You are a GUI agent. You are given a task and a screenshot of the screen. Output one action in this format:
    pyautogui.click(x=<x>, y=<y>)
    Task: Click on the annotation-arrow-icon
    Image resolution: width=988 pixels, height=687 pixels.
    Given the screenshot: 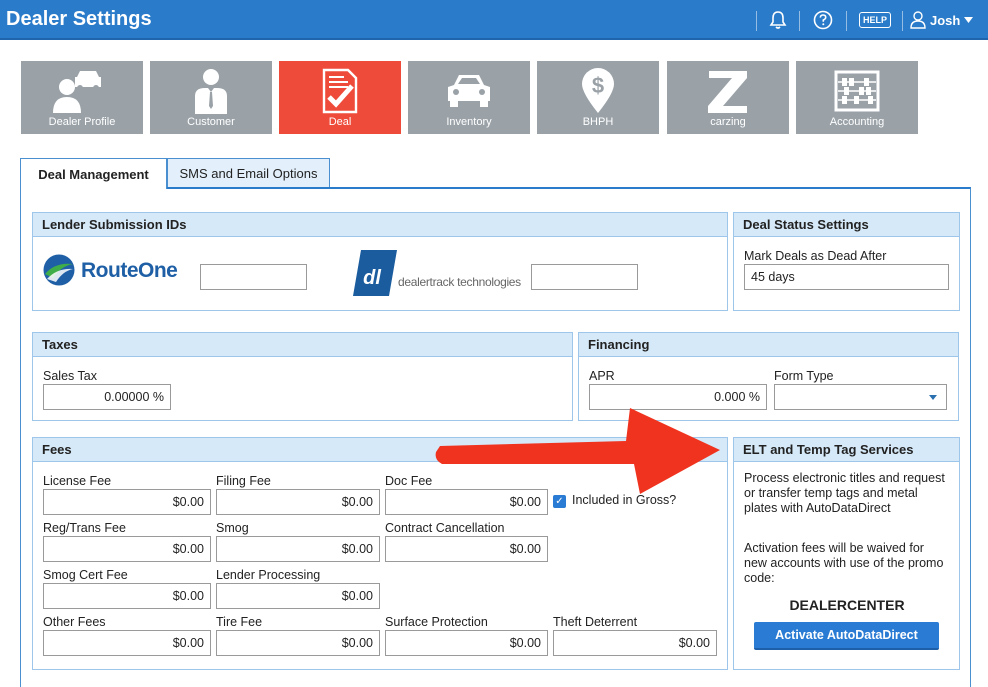 What is the action you would take?
    pyautogui.click(x=577, y=451)
    